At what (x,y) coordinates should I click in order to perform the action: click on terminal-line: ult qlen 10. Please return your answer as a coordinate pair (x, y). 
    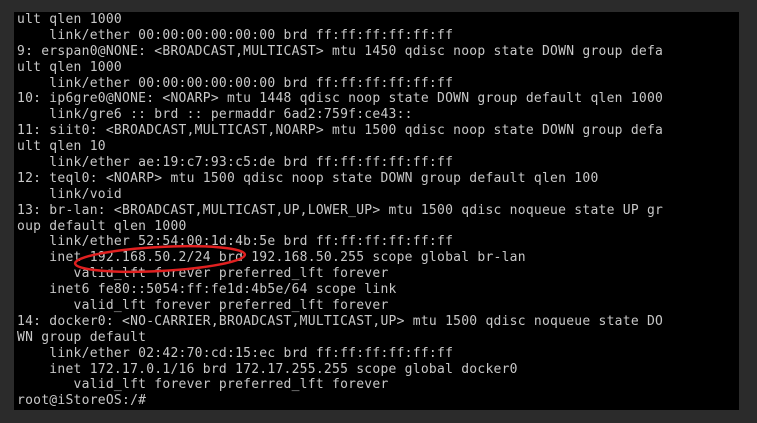
    Looking at the image, I should click on (61, 147).